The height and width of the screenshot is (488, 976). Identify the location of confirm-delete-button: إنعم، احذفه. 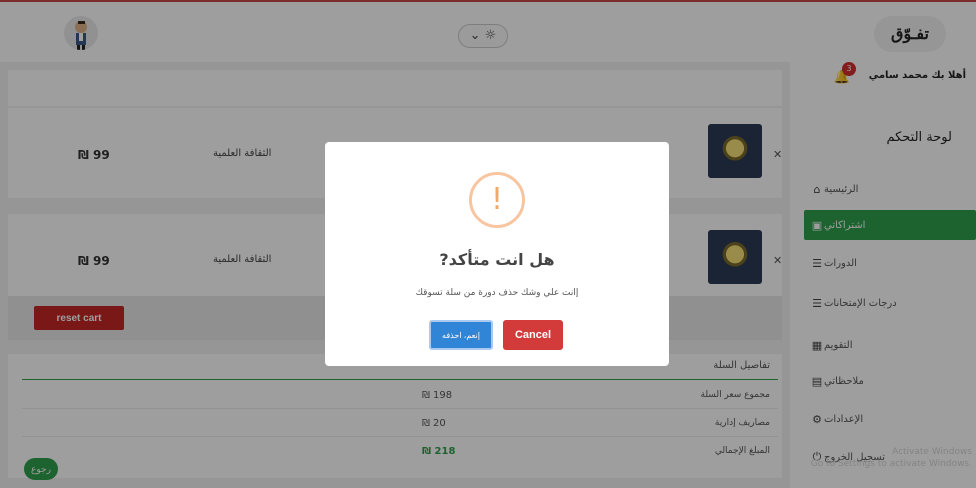
(461, 335).